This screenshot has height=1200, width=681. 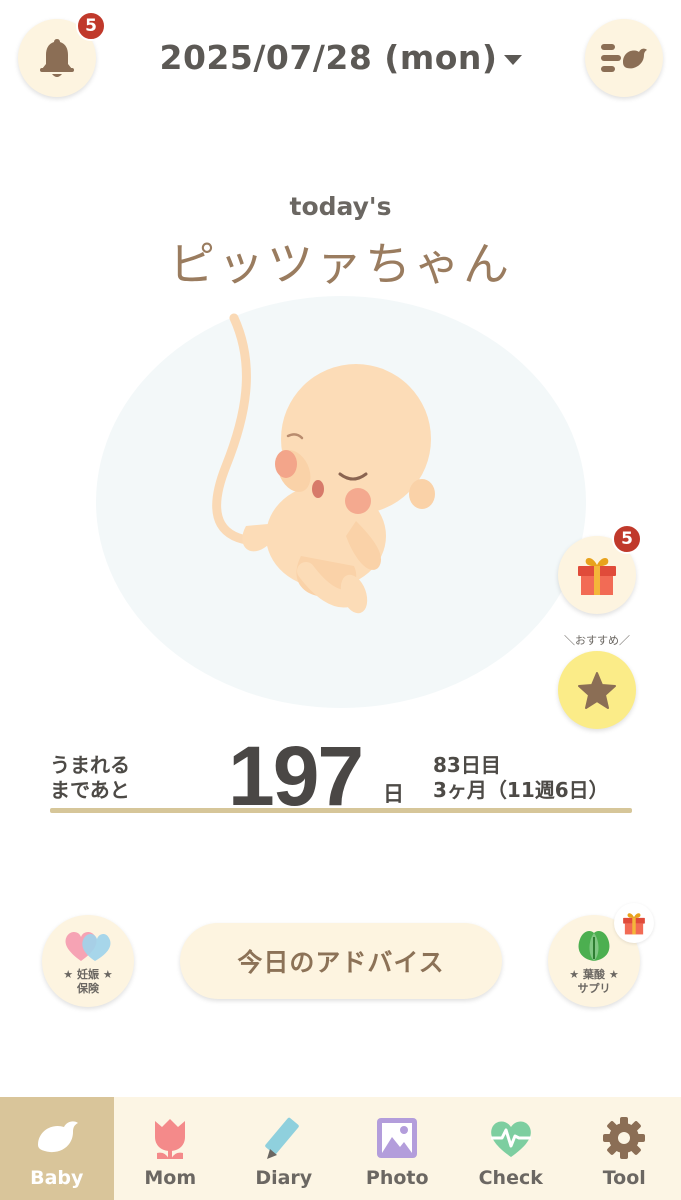 I want to click on divider, so click(x=341, y=810).